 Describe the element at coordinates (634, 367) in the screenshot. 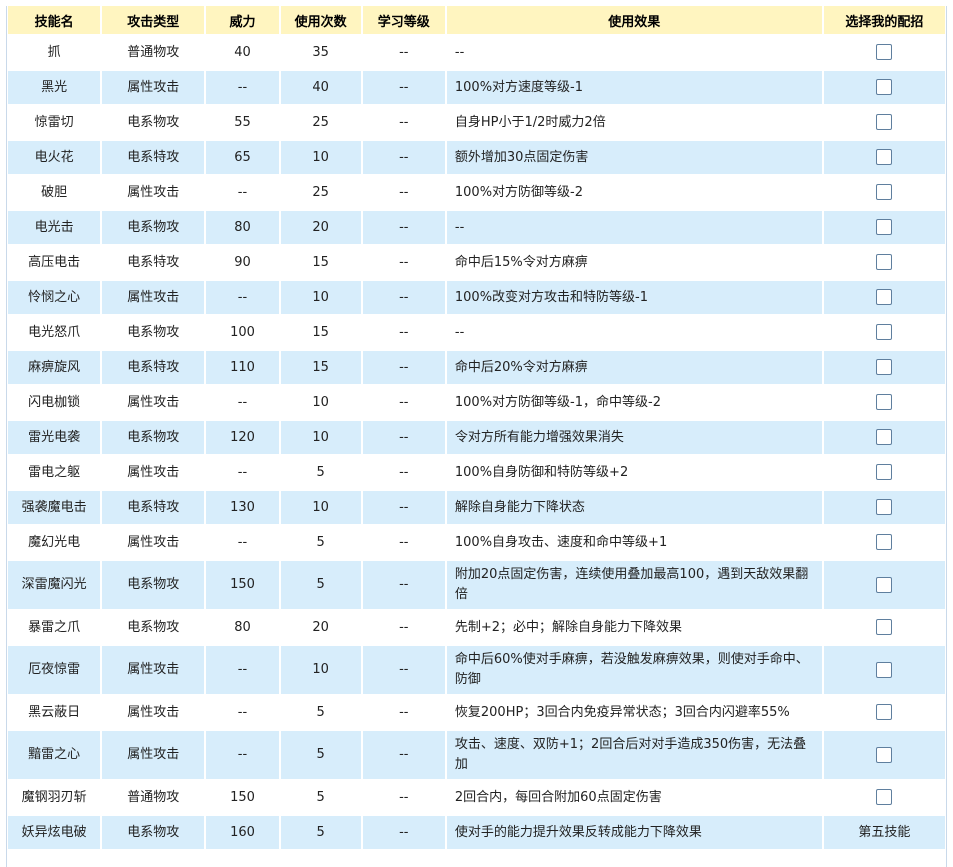

I see `effect-cell: 命中后20%令对方麻痹` at that location.